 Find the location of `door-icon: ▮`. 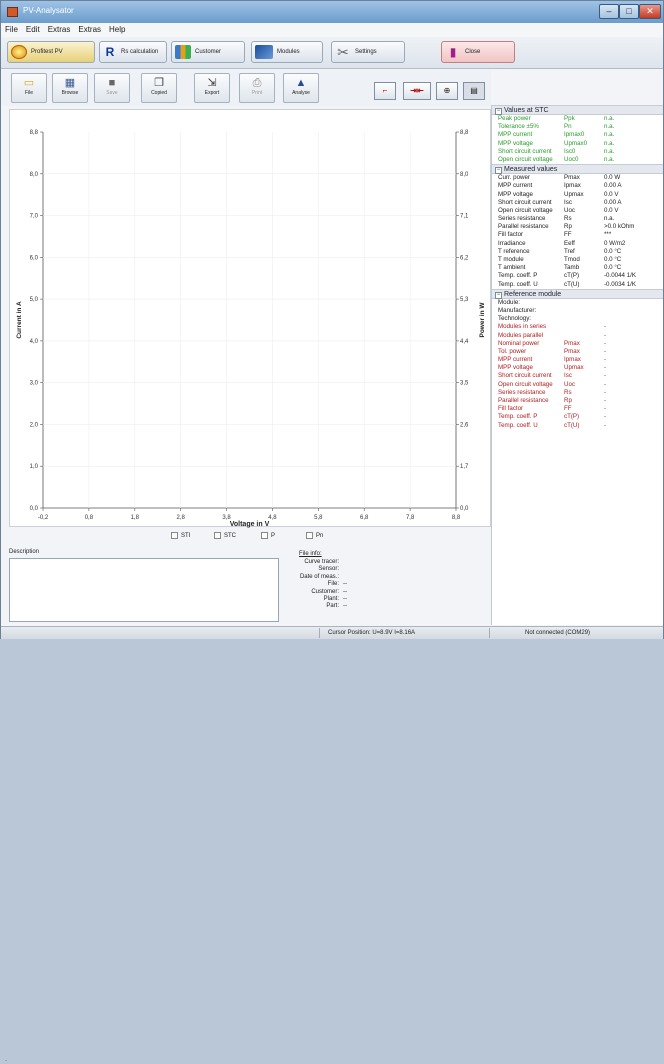

door-icon: ▮ is located at coordinates (453, 52).